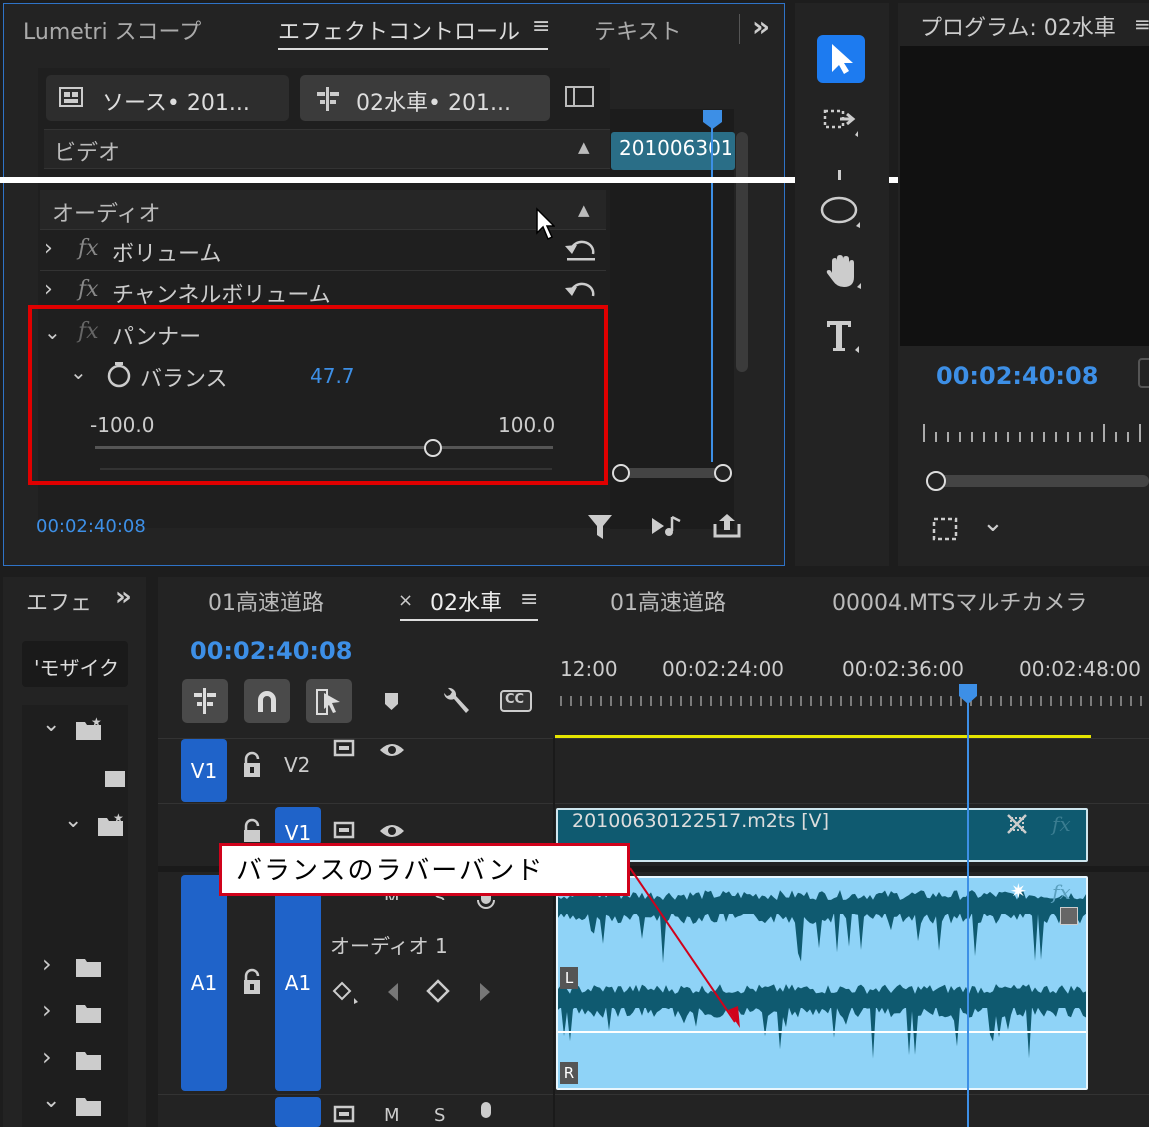 Image resolution: width=1149 pixels, height=1127 pixels. What do you see at coordinates (667, 526) in the screenshot?
I see `play-audio-icon` at bounding box center [667, 526].